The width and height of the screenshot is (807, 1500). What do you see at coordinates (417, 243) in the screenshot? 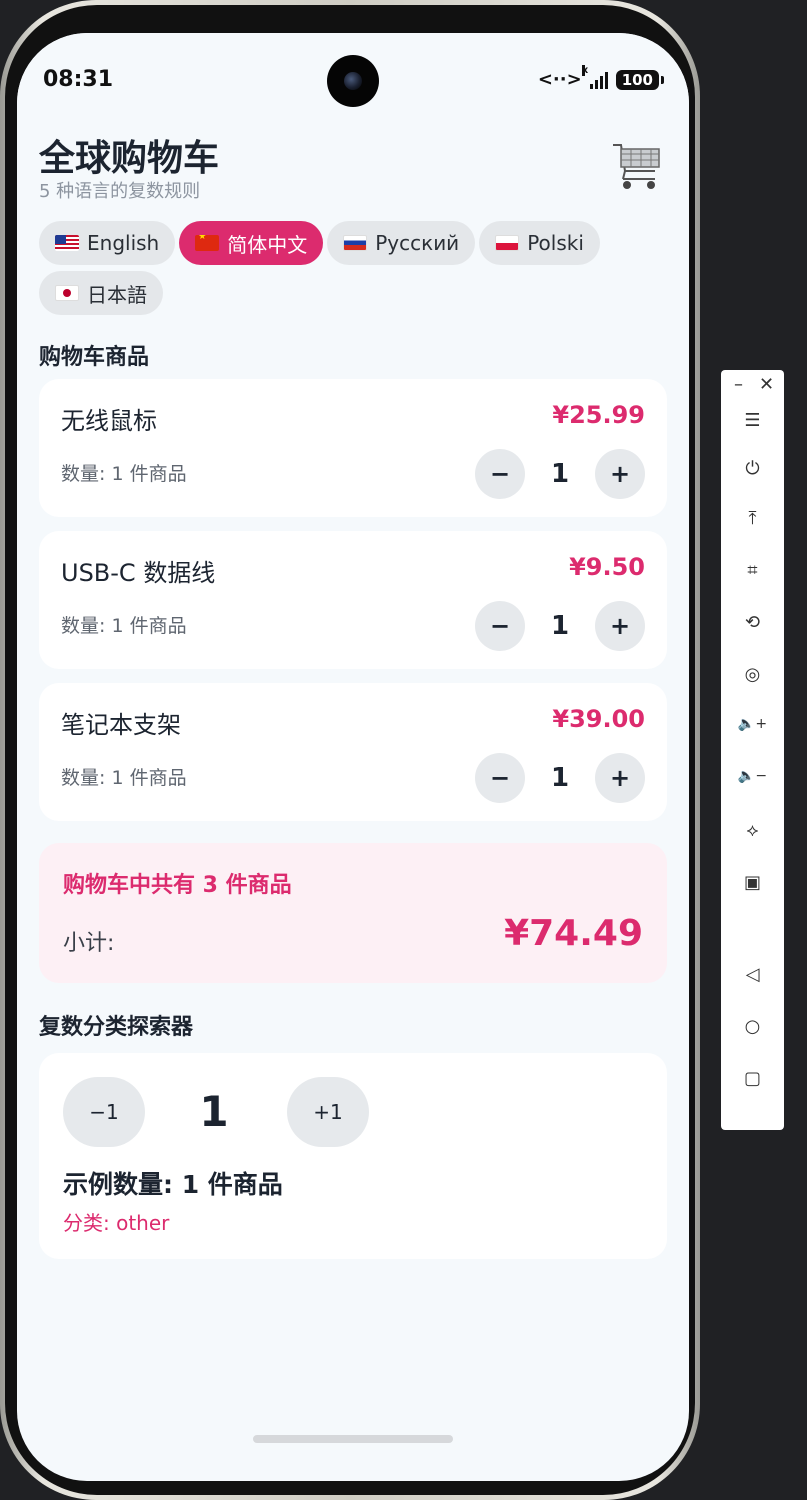
I see `language-label: Русский` at bounding box center [417, 243].